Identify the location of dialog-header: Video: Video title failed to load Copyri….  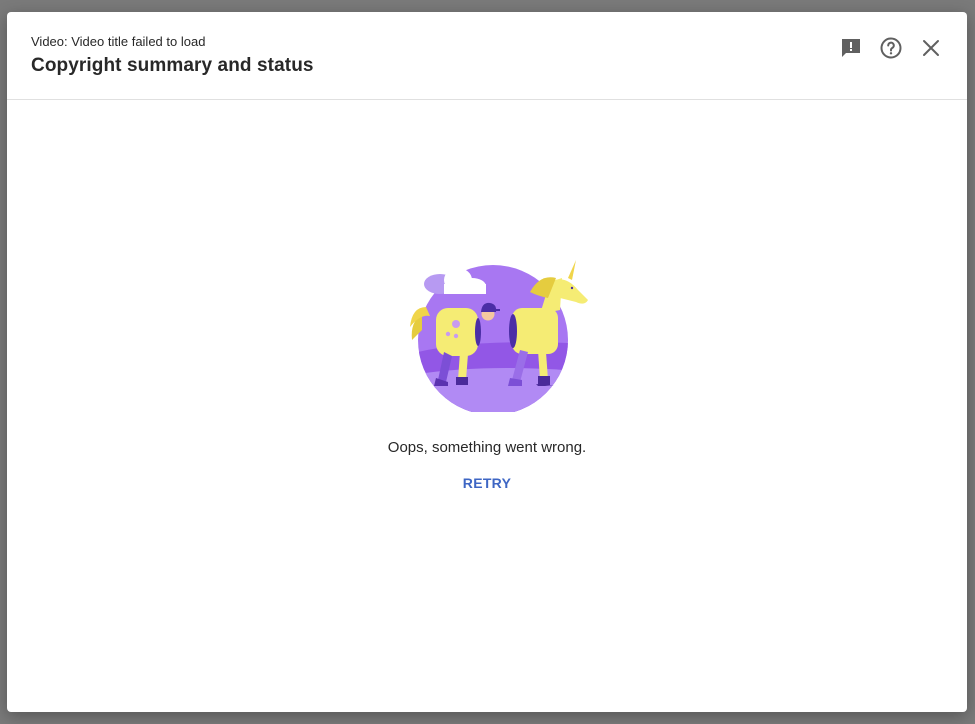
(487, 56).